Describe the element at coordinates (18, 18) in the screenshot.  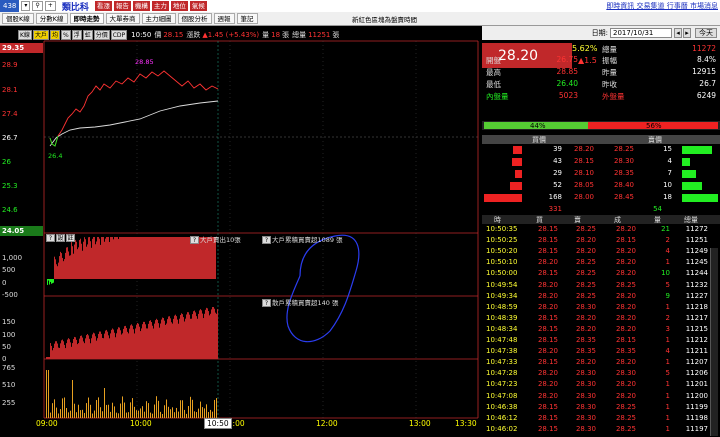
I see `tab-daily-k: 個股K線` at that location.